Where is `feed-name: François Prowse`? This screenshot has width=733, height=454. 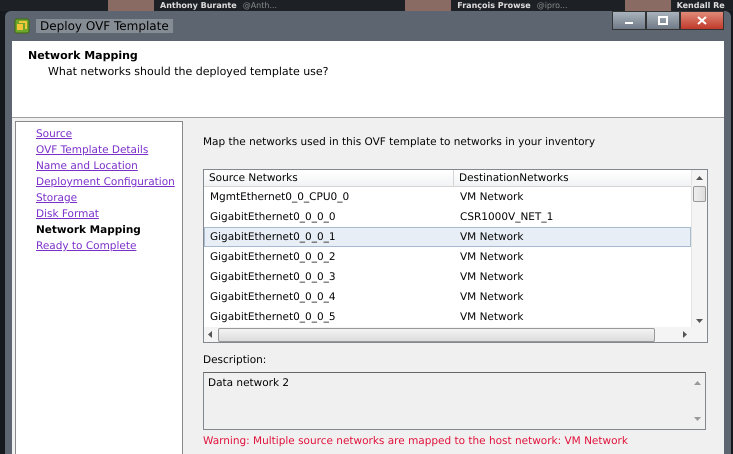
feed-name: François Prowse is located at coordinates (494, 5).